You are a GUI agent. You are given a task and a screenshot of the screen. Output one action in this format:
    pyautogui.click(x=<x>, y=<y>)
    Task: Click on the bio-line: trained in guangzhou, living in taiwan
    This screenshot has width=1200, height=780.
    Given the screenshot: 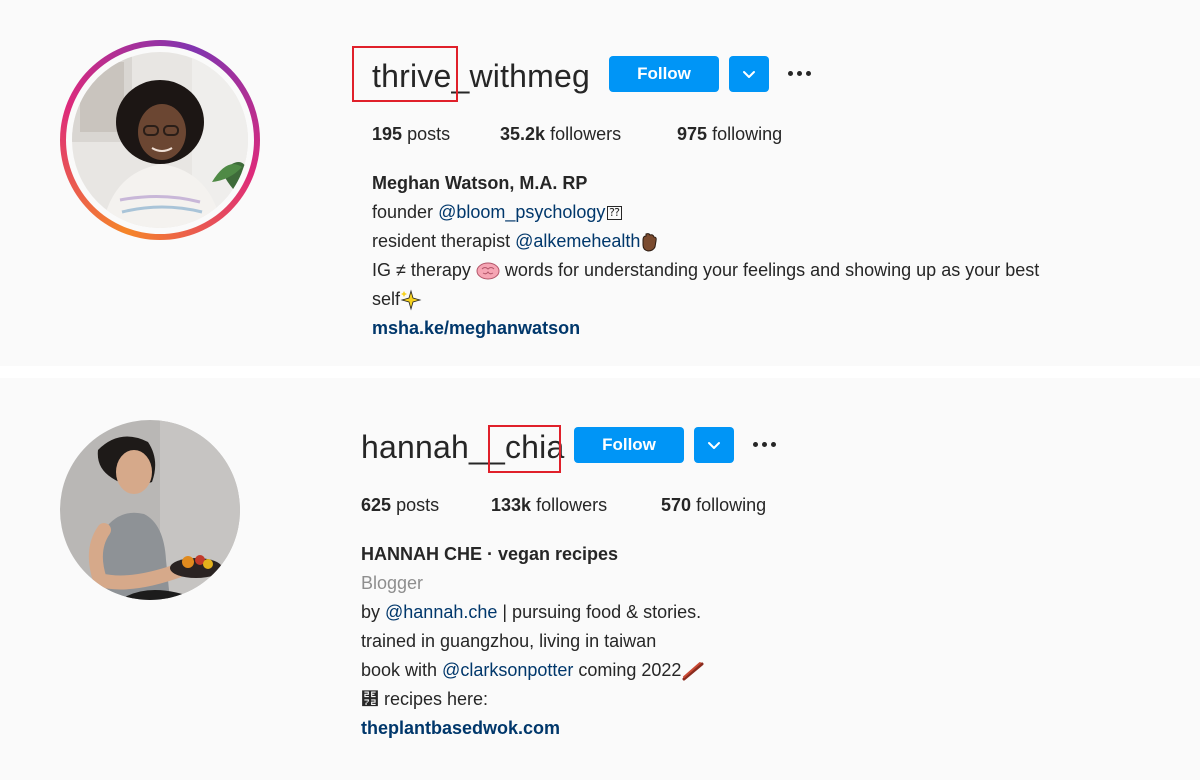 What is the action you would take?
    pyautogui.click(x=509, y=641)
    